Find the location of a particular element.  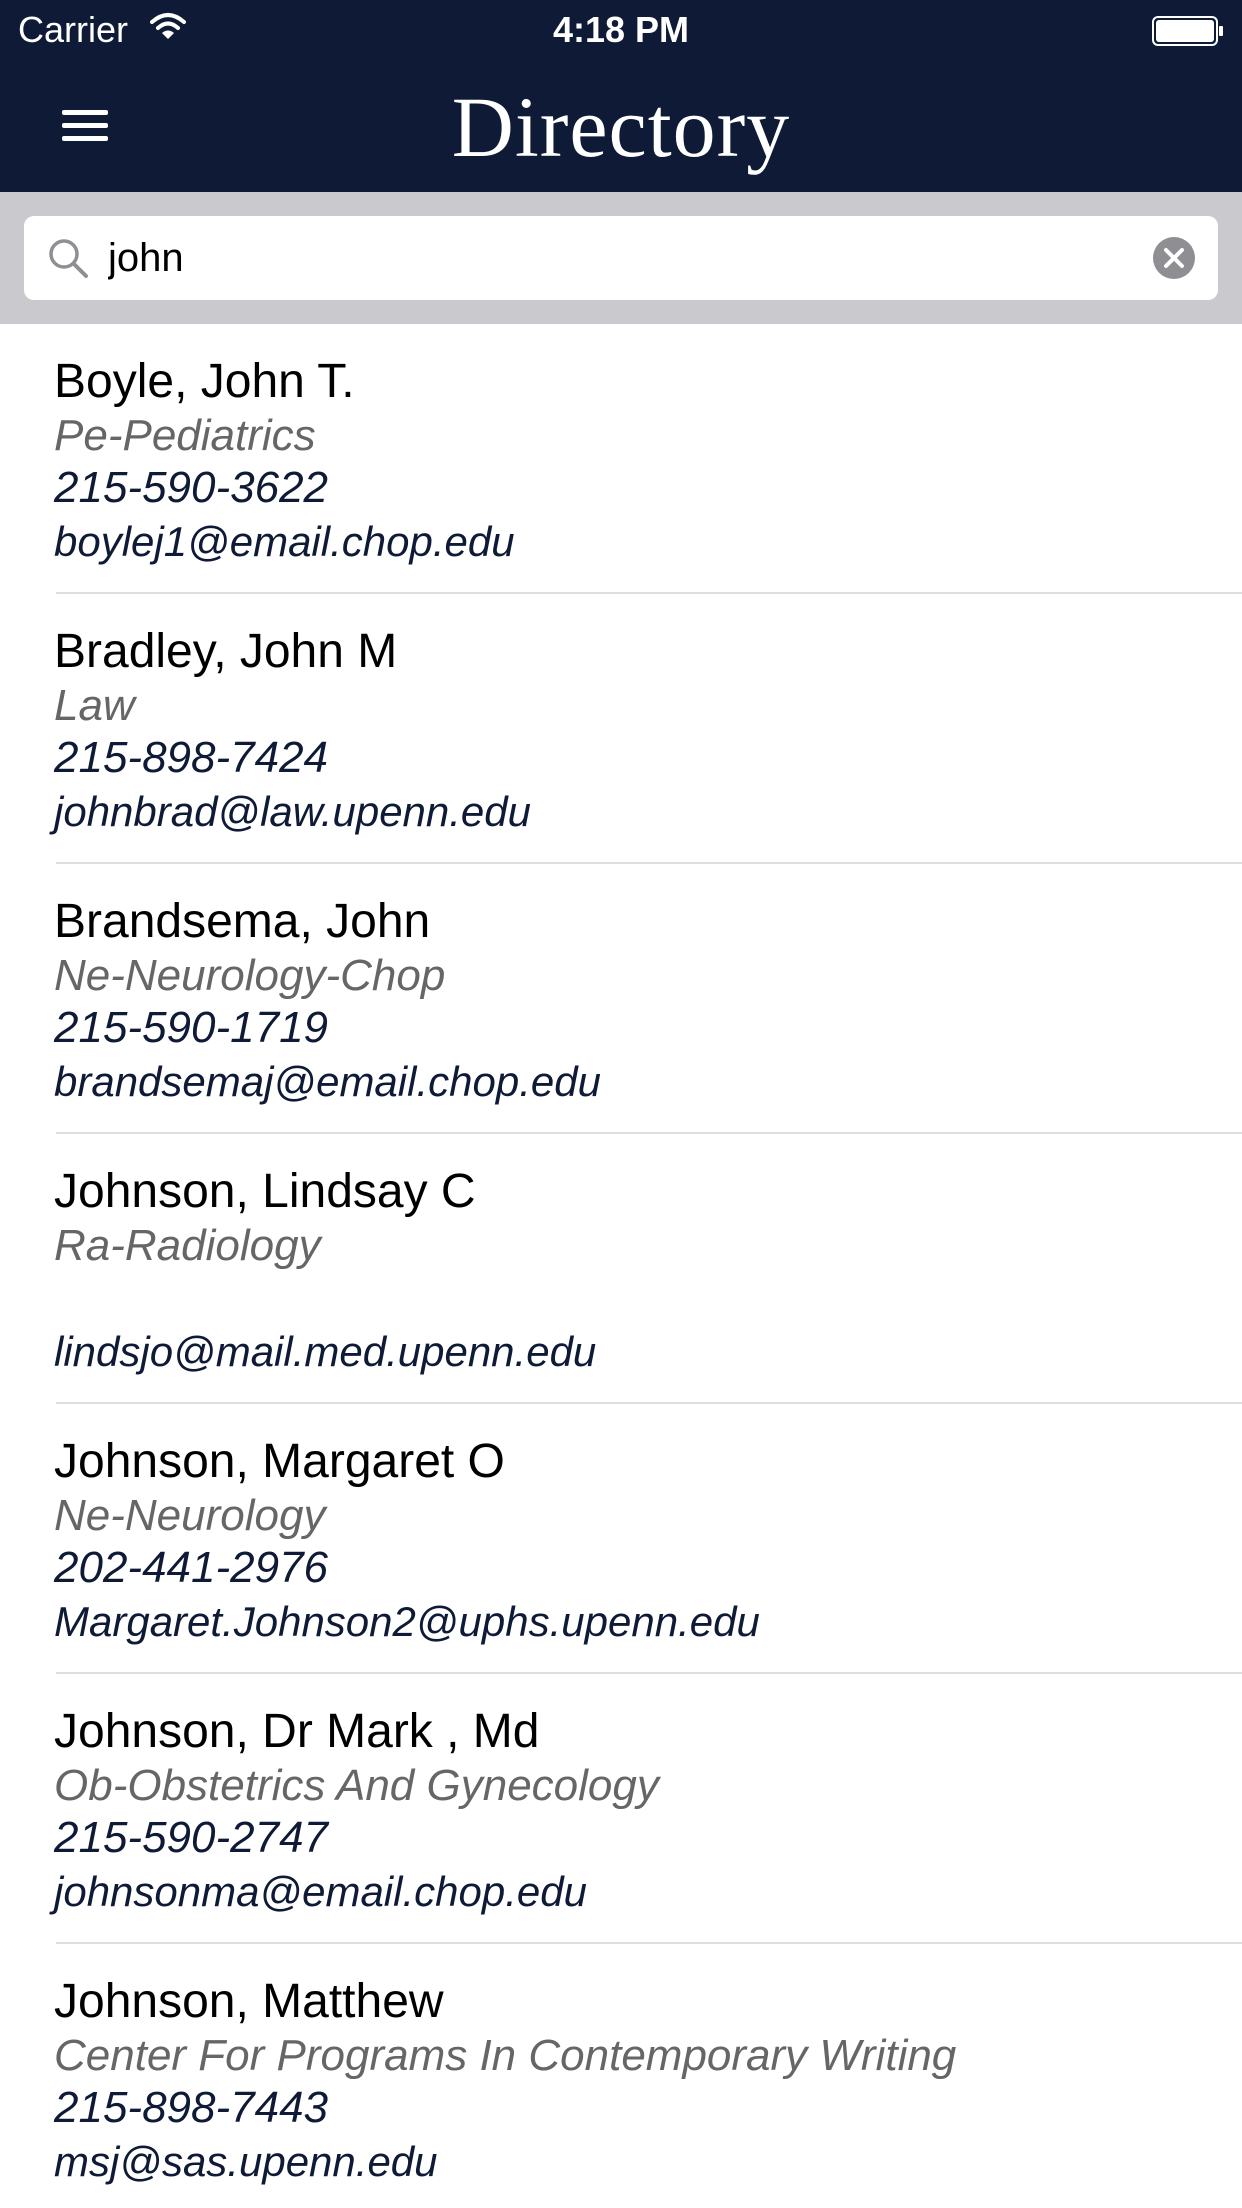

contact-name: Bradley, John M is located at coordinates (226, 651).